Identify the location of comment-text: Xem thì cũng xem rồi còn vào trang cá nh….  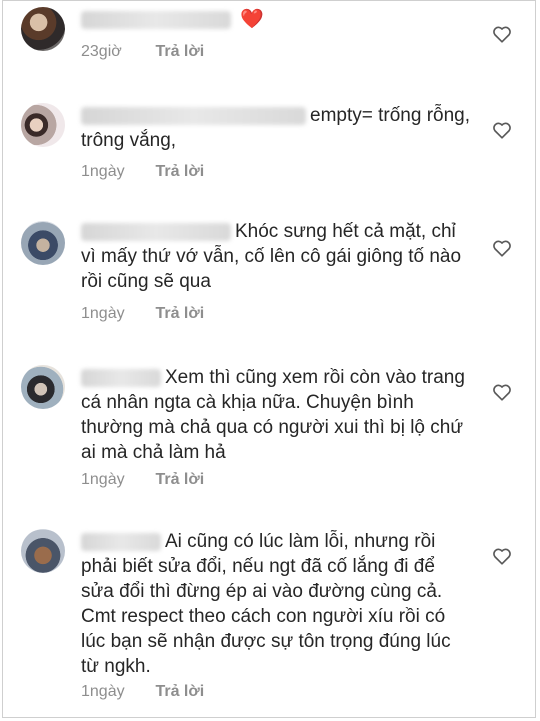
(276, 415).